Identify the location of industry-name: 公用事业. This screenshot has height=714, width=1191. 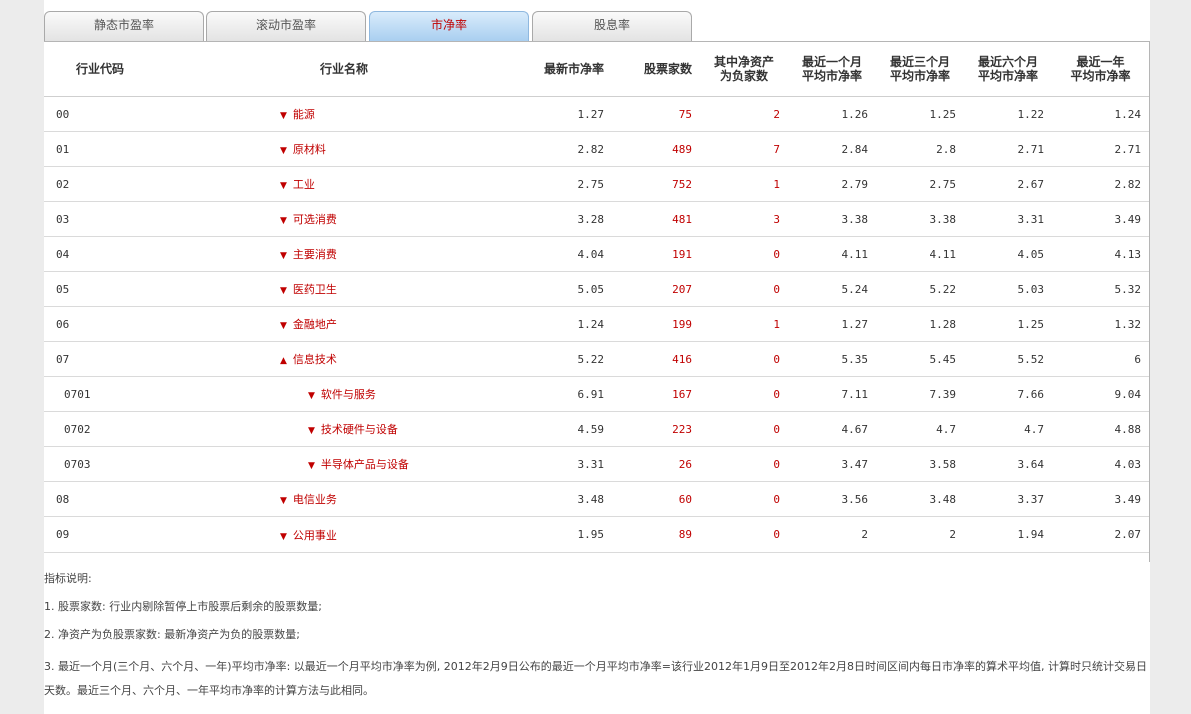
(314, 535).